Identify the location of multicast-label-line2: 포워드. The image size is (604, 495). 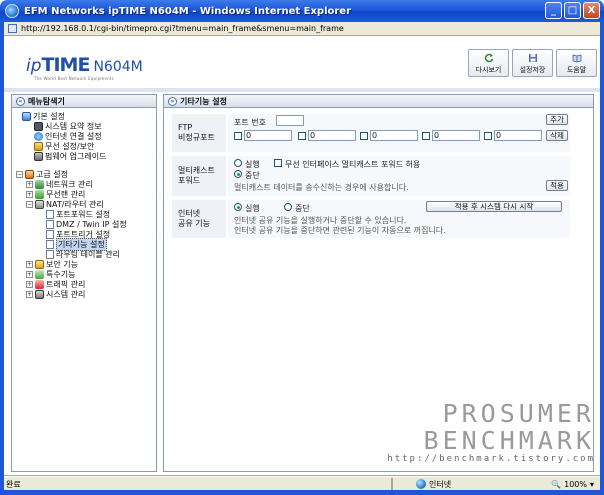
(189, 180).